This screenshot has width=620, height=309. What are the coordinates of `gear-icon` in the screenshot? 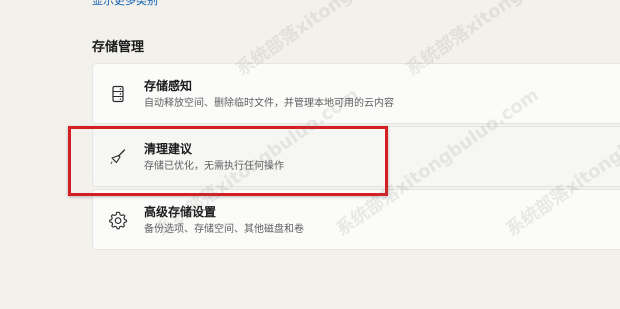 It's located at (118, 220).